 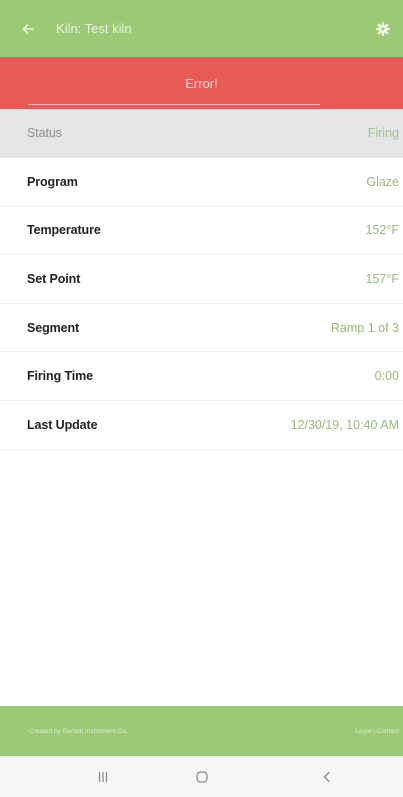 What do you see at coordinates (94, 28) in the screenshot?
I see `page-title: Kiln: Test kiln` at bounding box center [94, 28].